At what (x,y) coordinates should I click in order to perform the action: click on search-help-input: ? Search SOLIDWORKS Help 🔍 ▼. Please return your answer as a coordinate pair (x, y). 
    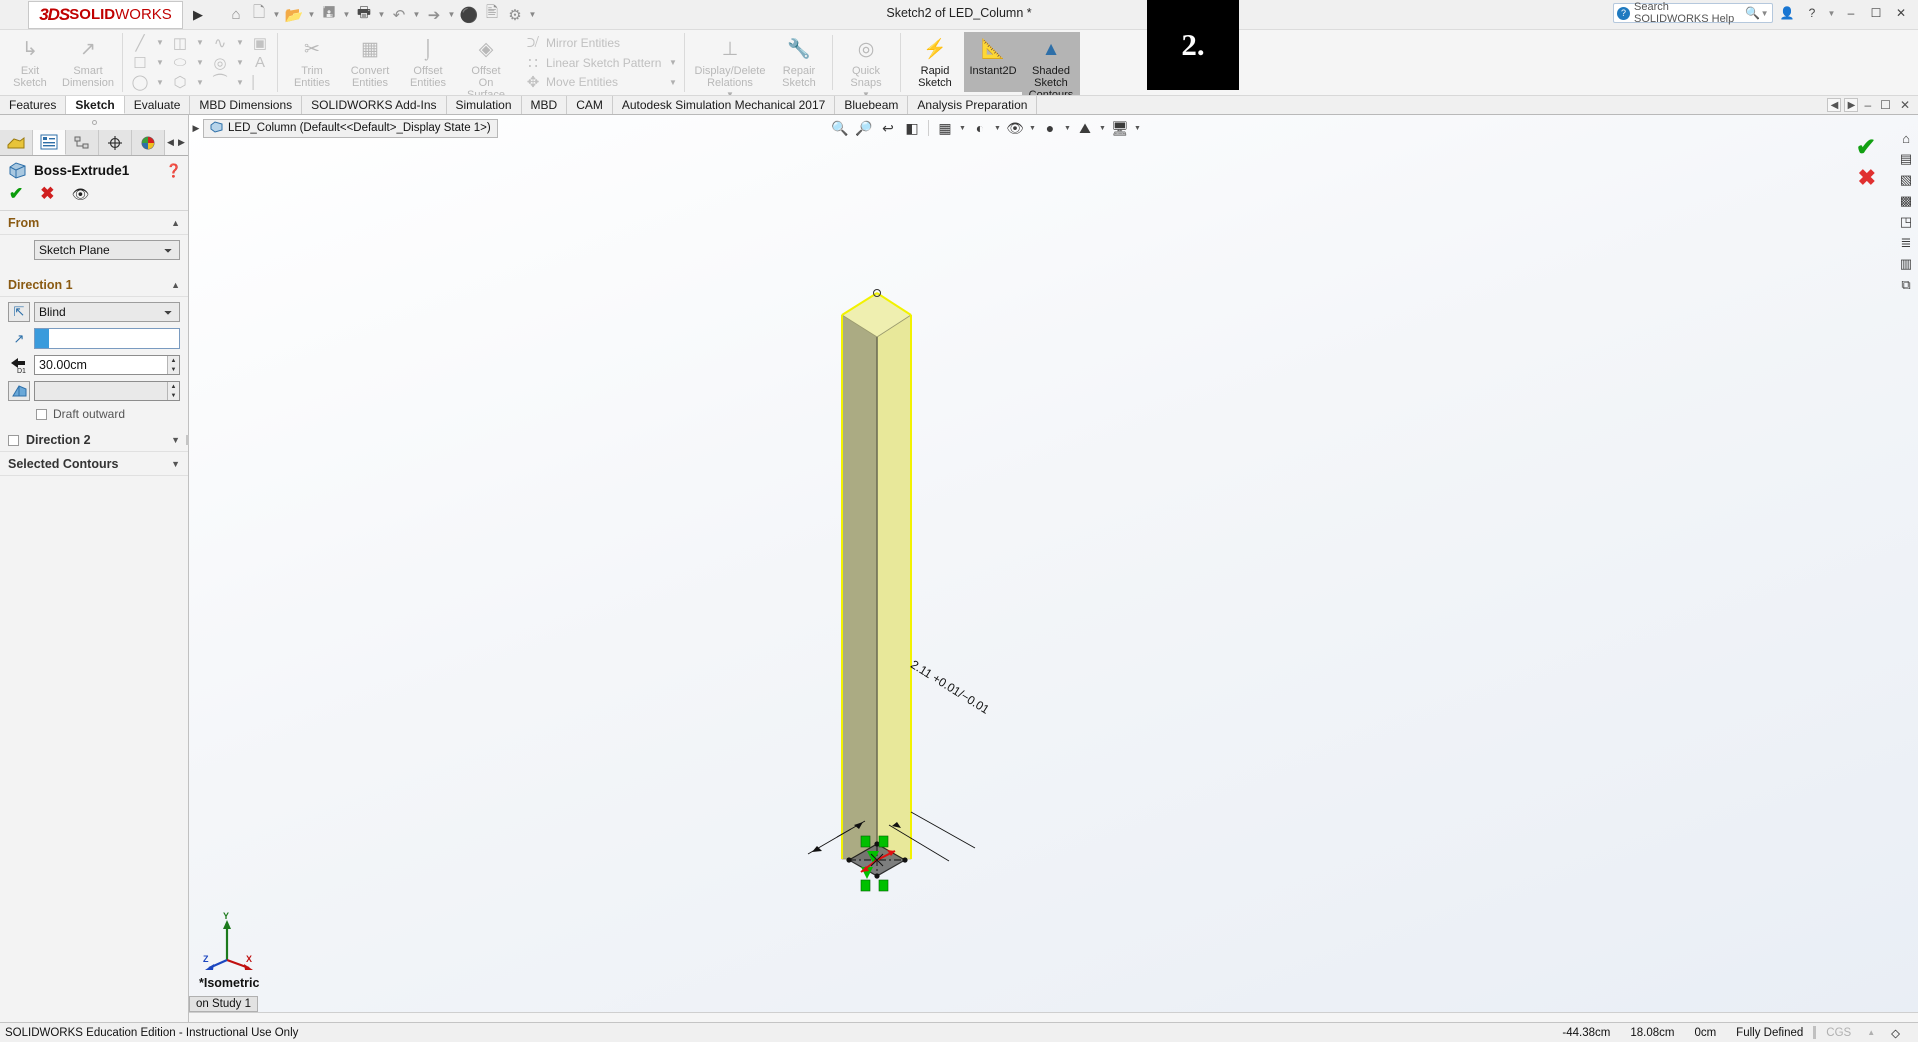
    Looking at the image, I should click on (1693, 13).